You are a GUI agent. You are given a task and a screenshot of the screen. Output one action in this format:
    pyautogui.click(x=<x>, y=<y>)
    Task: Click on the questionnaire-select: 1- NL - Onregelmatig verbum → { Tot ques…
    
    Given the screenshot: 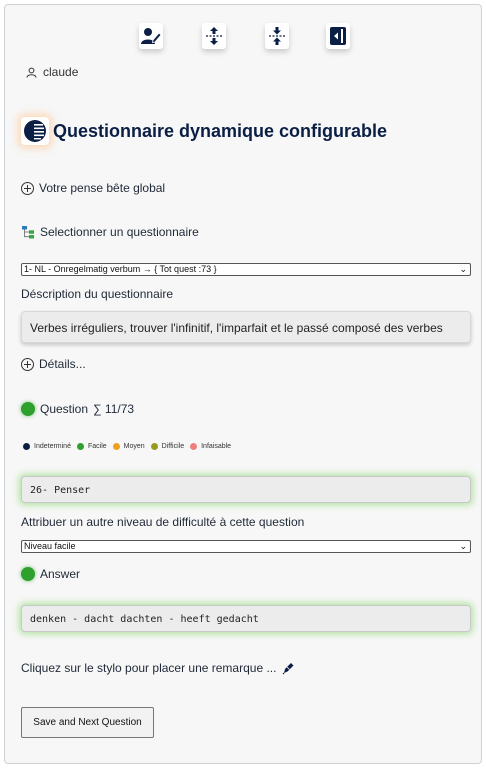 What is the action you would take?
    pyautogui.click(x=246, y=269)
    